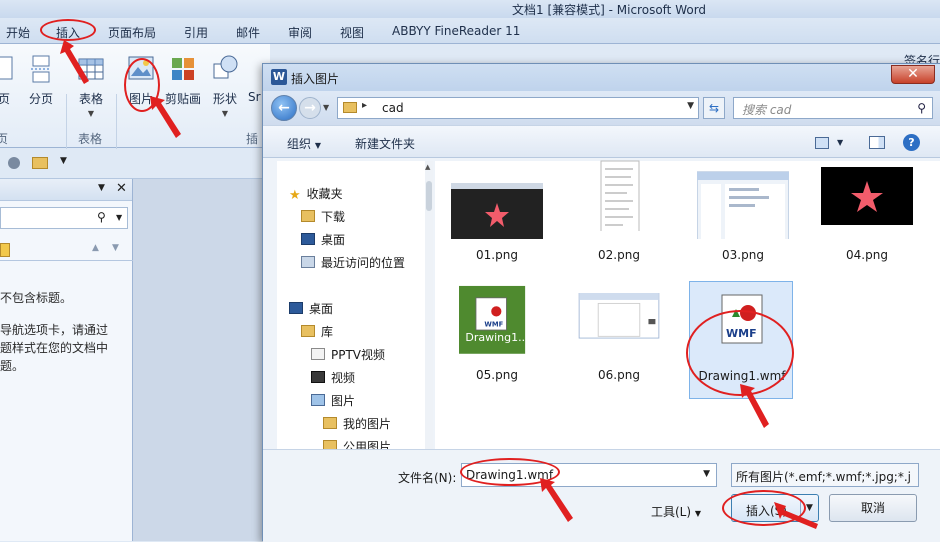 Image resolution: width=940 pixels, height=542 pixels. I want to click on tree-item-videos: 视频, so click(333, 379).